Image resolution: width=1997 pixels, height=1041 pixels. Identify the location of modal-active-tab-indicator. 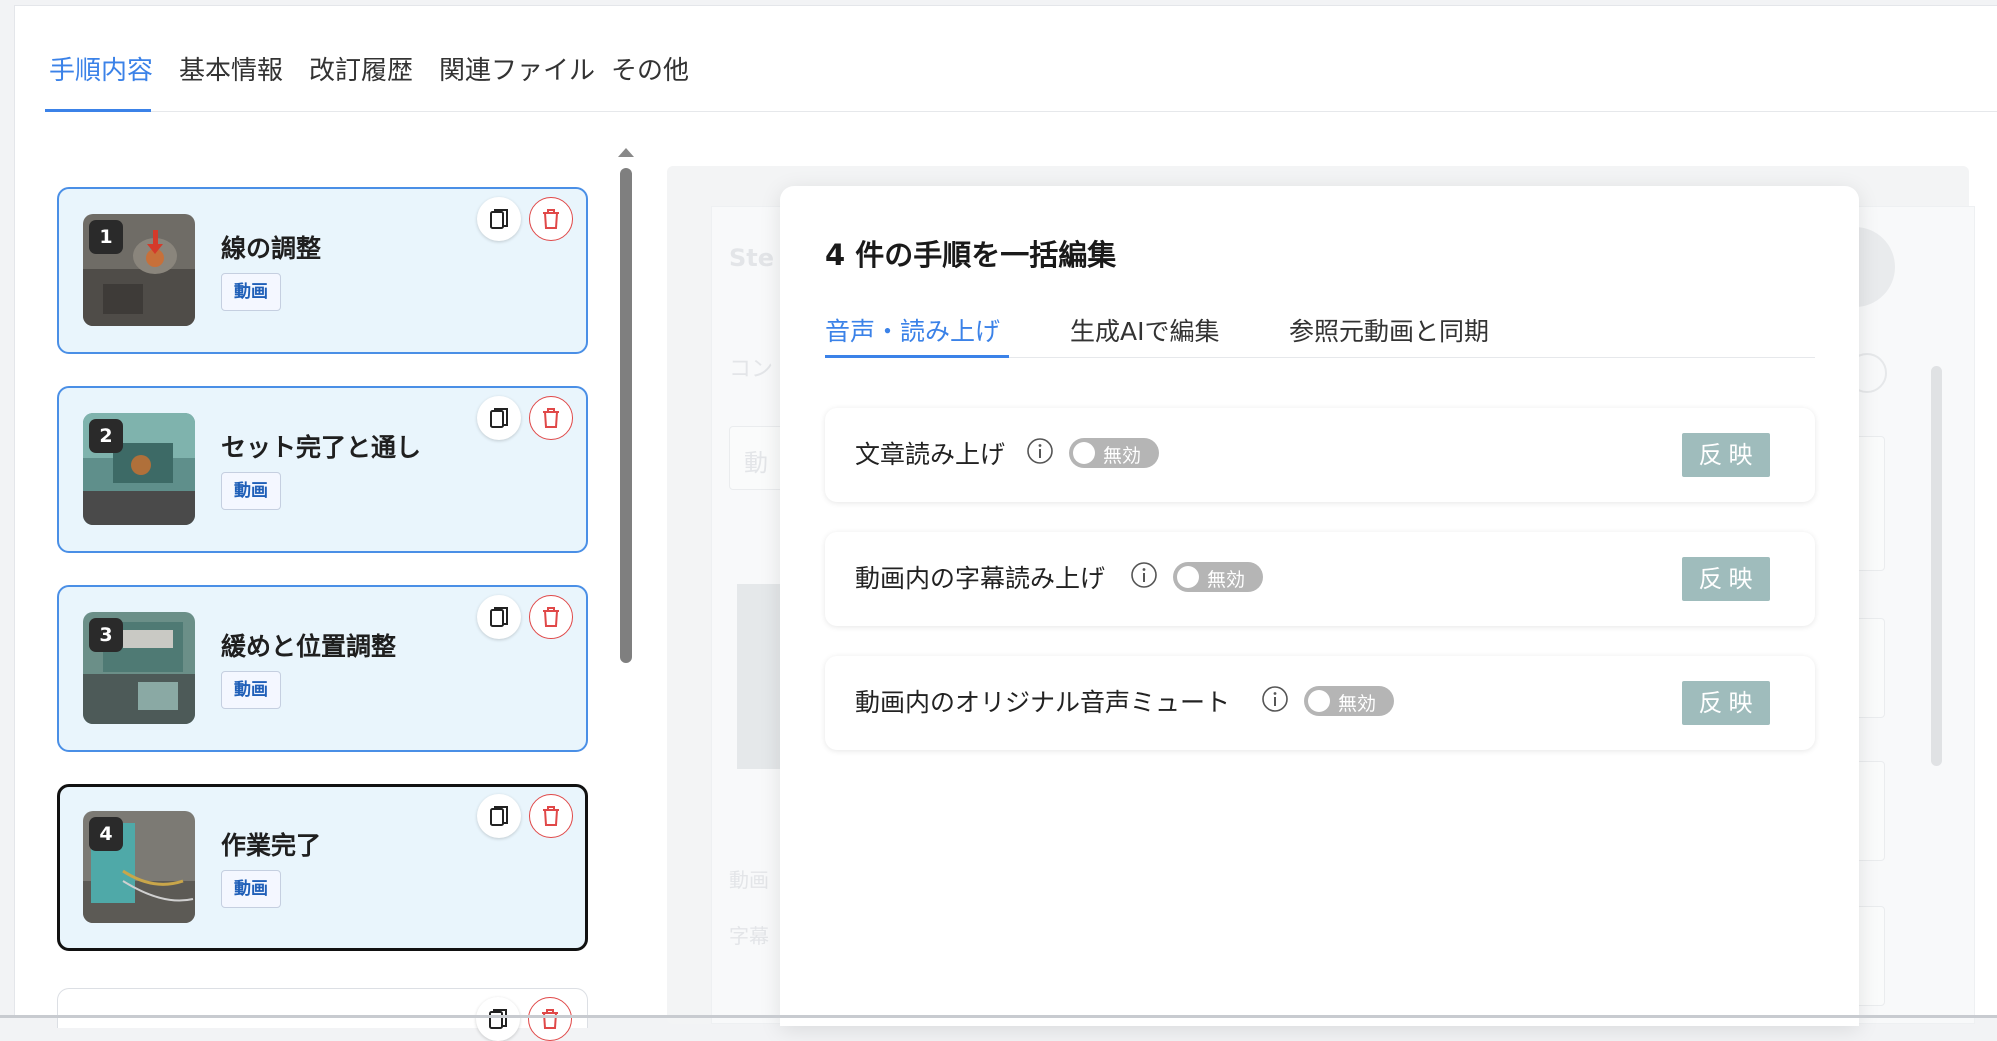
(917, 356).